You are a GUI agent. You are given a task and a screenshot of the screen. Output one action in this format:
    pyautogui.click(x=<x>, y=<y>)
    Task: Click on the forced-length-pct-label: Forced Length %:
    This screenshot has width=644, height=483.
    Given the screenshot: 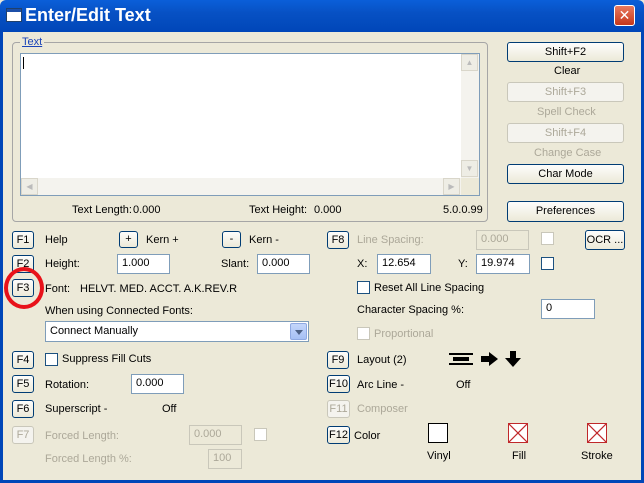 What is the action you would take?
    pyautogui.click(x=88, y=459)
    